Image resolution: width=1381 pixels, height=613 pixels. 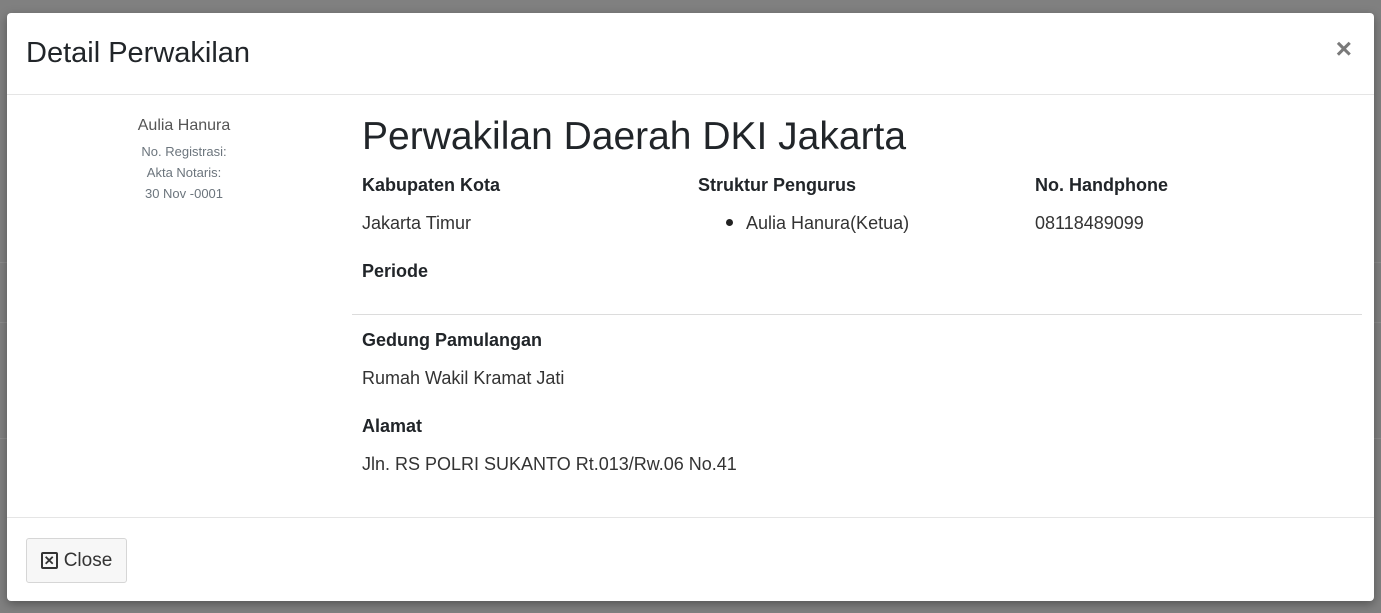 I want to click on struktur-label: Struktur Pengurus, so click(x=777, y=185).